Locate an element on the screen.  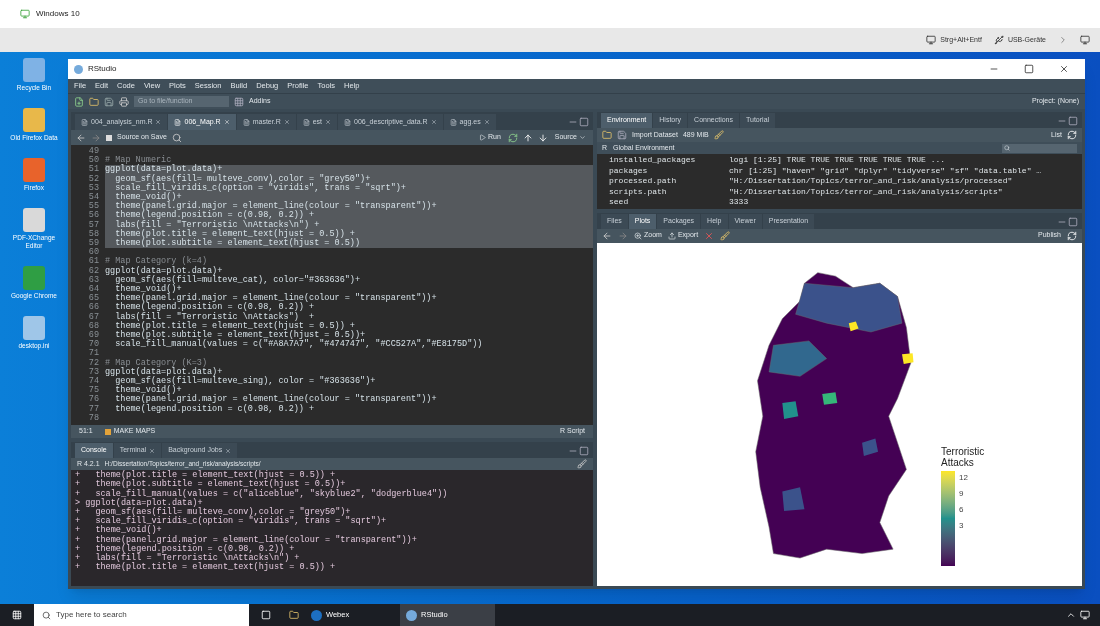
code-line: theme(panel.grid.major = element_line(colour = "transparent"))+ is located at coordinates (276, 299).